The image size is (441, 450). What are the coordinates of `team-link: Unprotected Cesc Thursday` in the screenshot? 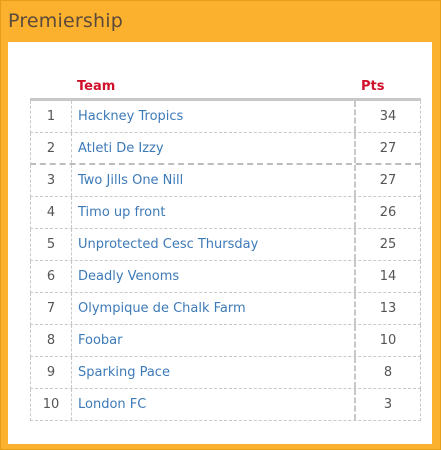 It's located at (214, 244).